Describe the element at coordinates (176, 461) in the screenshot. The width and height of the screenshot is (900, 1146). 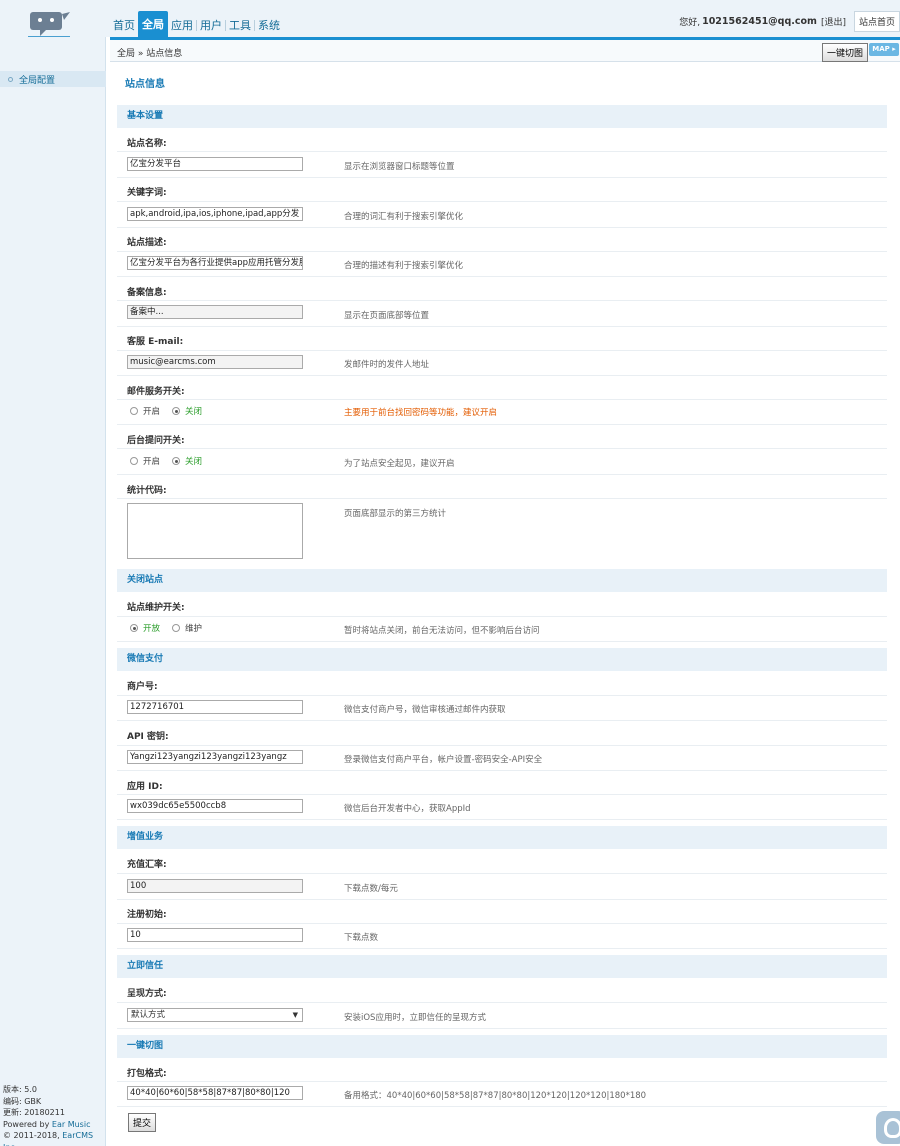
I see `radio-question-off` at that location.